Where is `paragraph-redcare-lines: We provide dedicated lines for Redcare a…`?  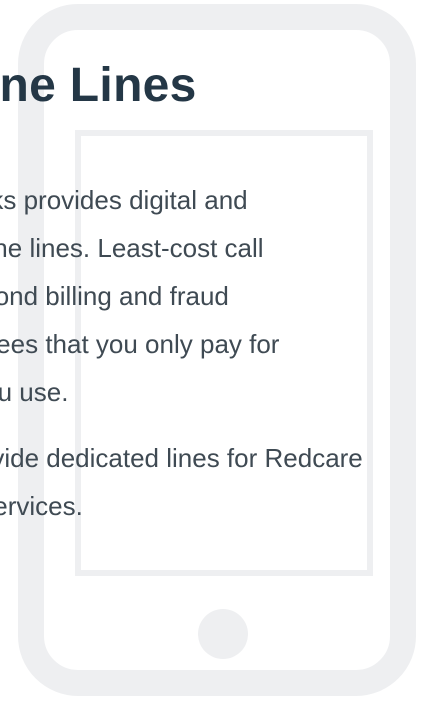
paragraph-redcare-lines: We provide dedicated lines for Redcare a… is located at coordinates (214, 482).